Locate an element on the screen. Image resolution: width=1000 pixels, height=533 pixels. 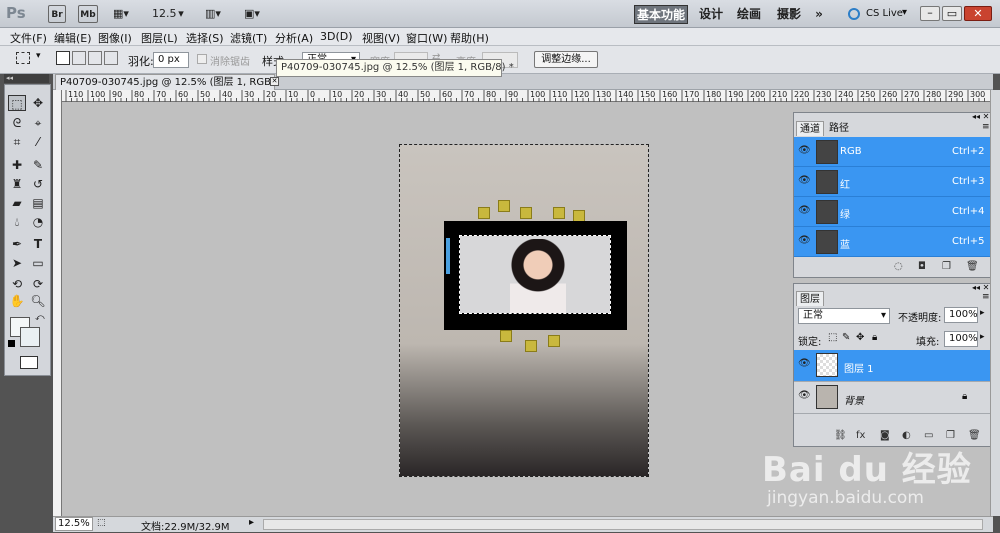
layer-row-background: 👁︎ 背景 🔒︎ is located at coordinates (894, 398).